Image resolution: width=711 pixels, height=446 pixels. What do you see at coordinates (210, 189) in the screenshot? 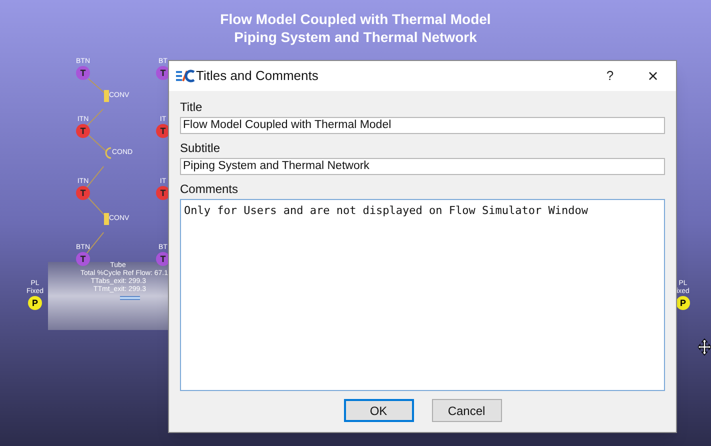
I see `field-label: Comments` at bounding box center [210, 189].